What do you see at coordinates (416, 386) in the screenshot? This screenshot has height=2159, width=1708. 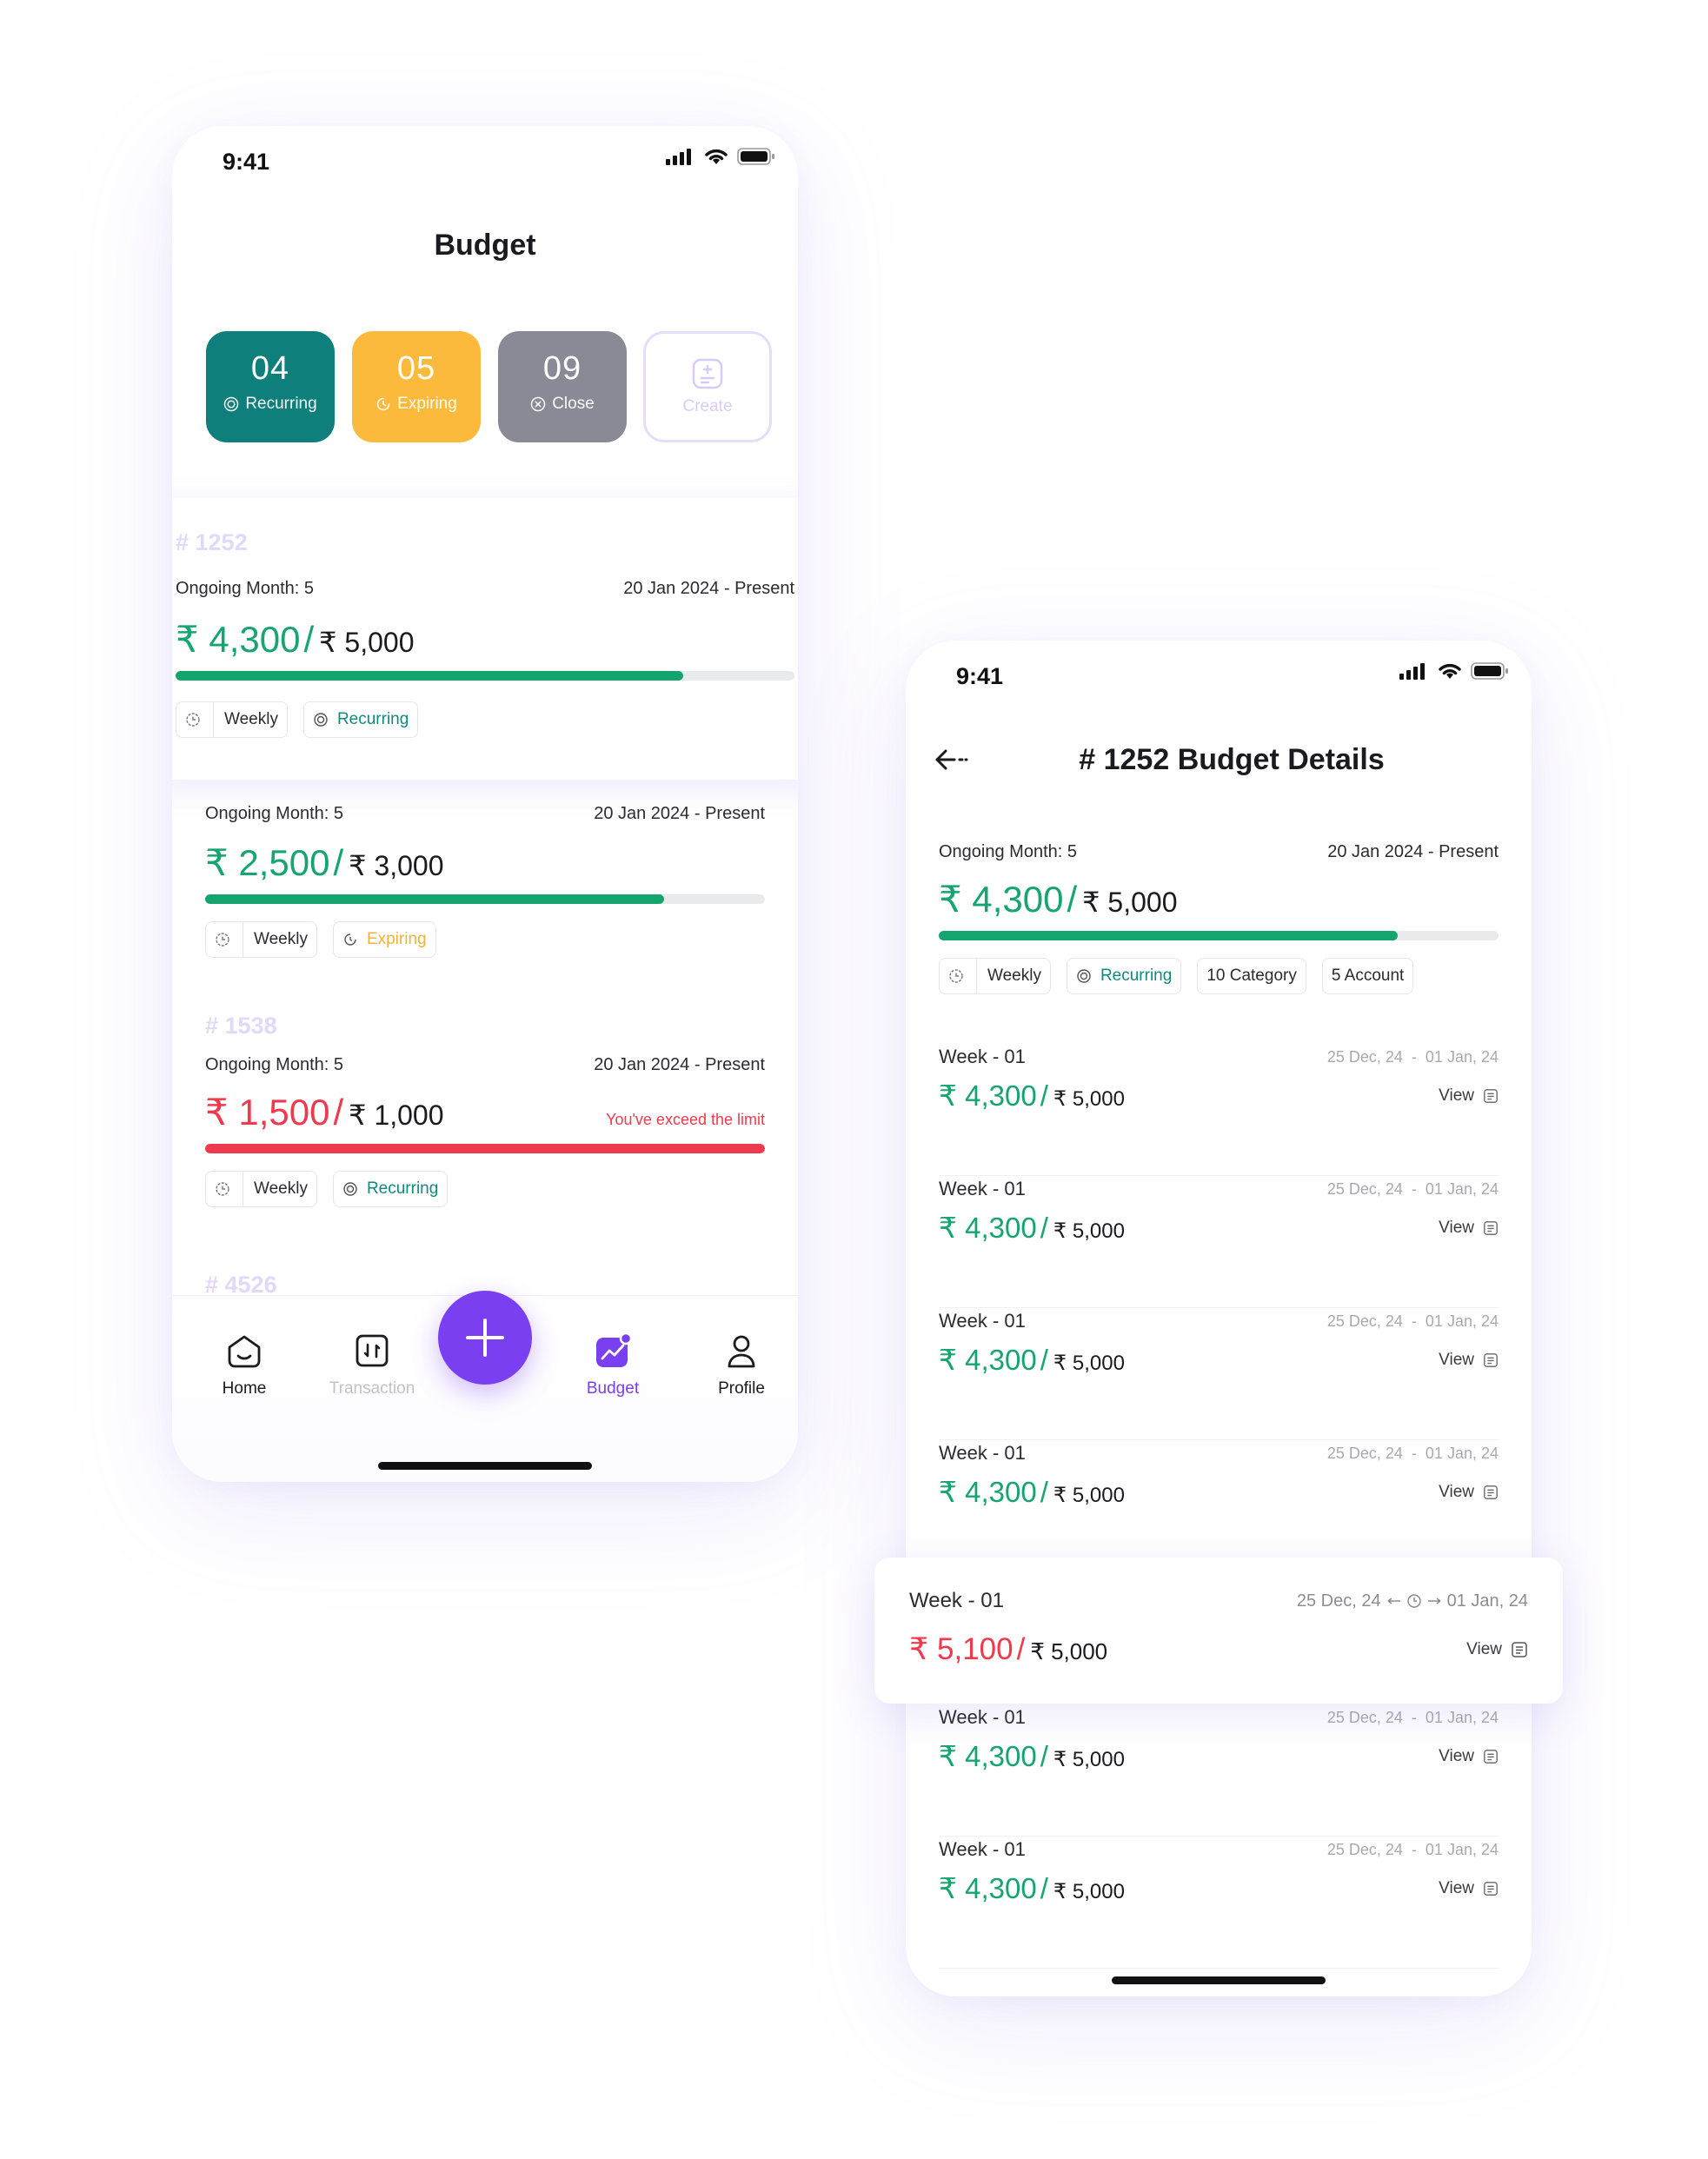 I see `stat-card-expiring: 05 Expiring` at bounding box center [416, 386].